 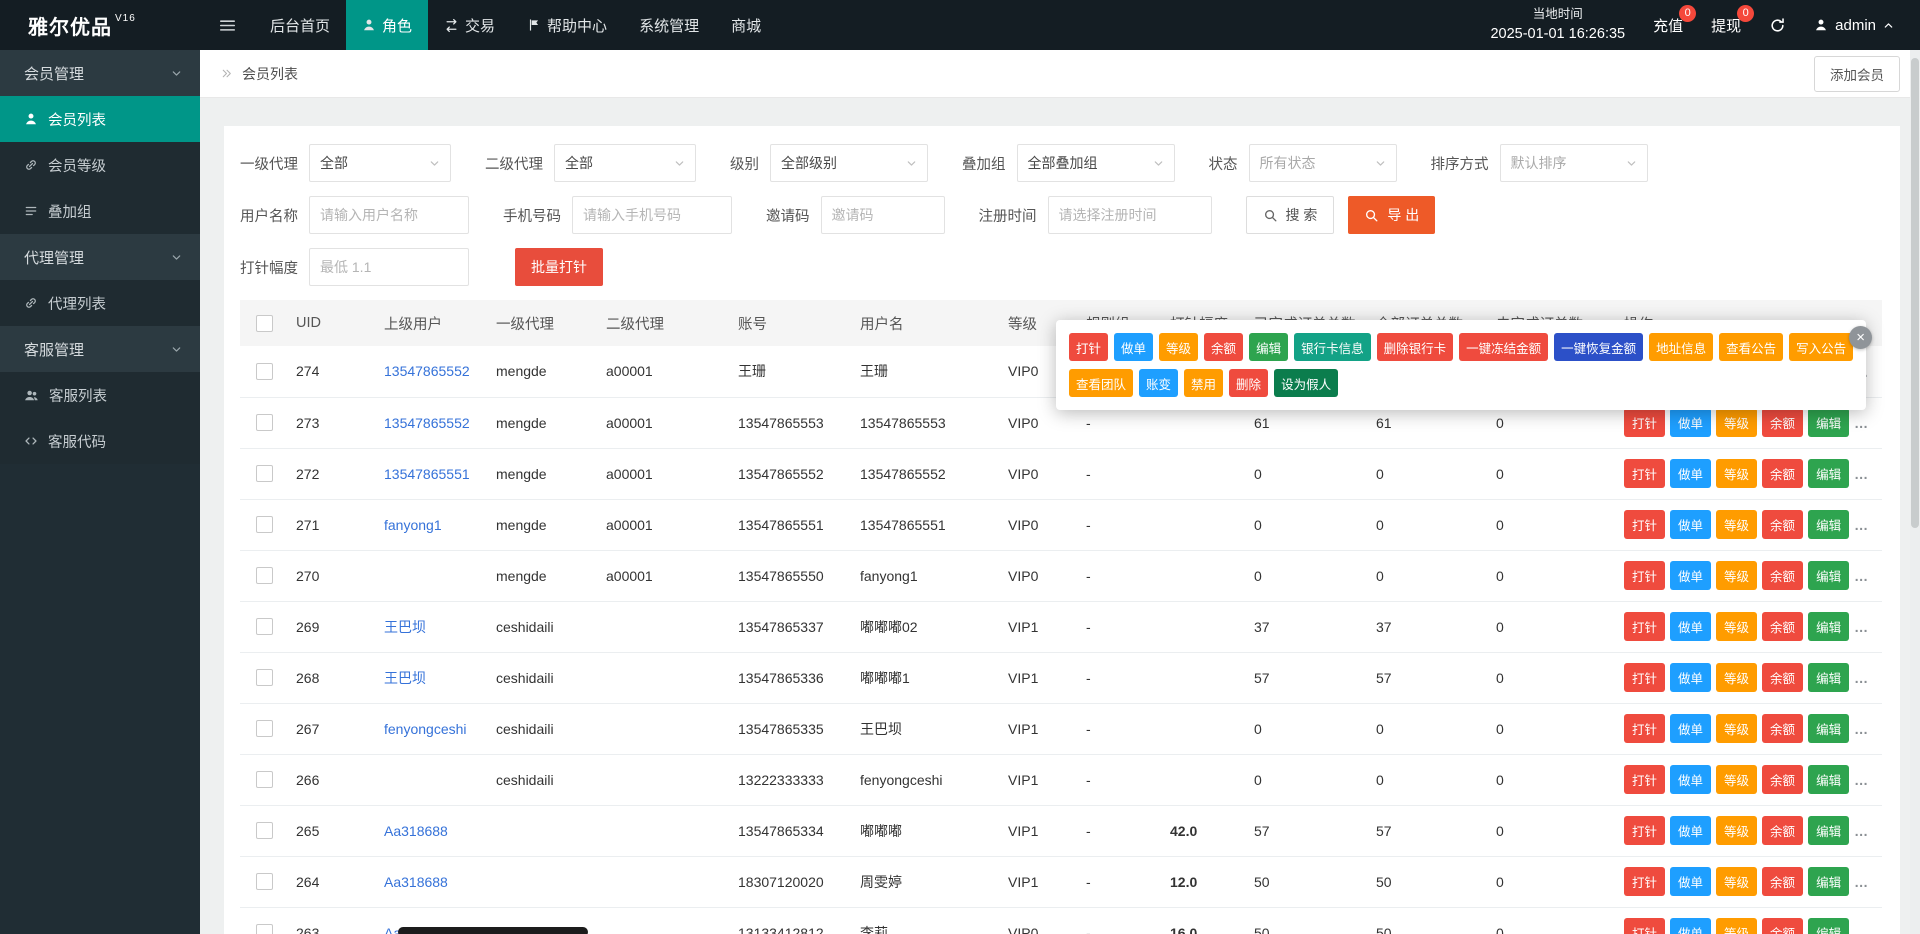 What do you see at coordinates (425, 729) in the screenshot?
I see `parent-user-link: fenyongceshi` at bounding box center [425, 729].